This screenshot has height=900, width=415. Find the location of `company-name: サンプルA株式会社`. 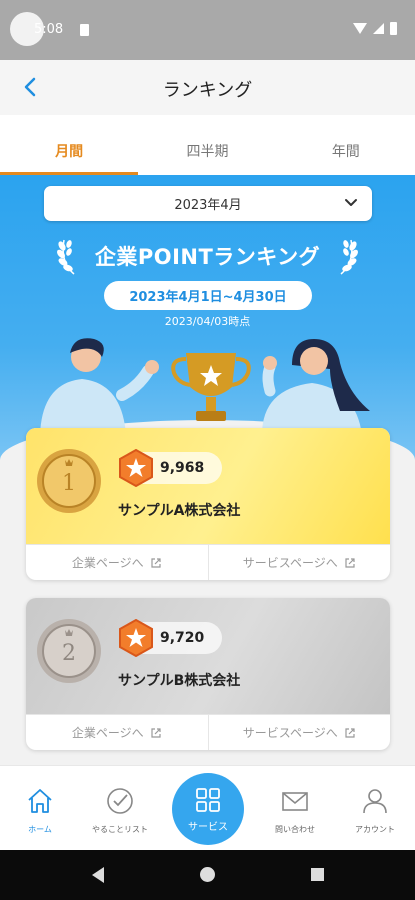

company-name: サンプルA株式会社 is located at coordinates (179, 511).